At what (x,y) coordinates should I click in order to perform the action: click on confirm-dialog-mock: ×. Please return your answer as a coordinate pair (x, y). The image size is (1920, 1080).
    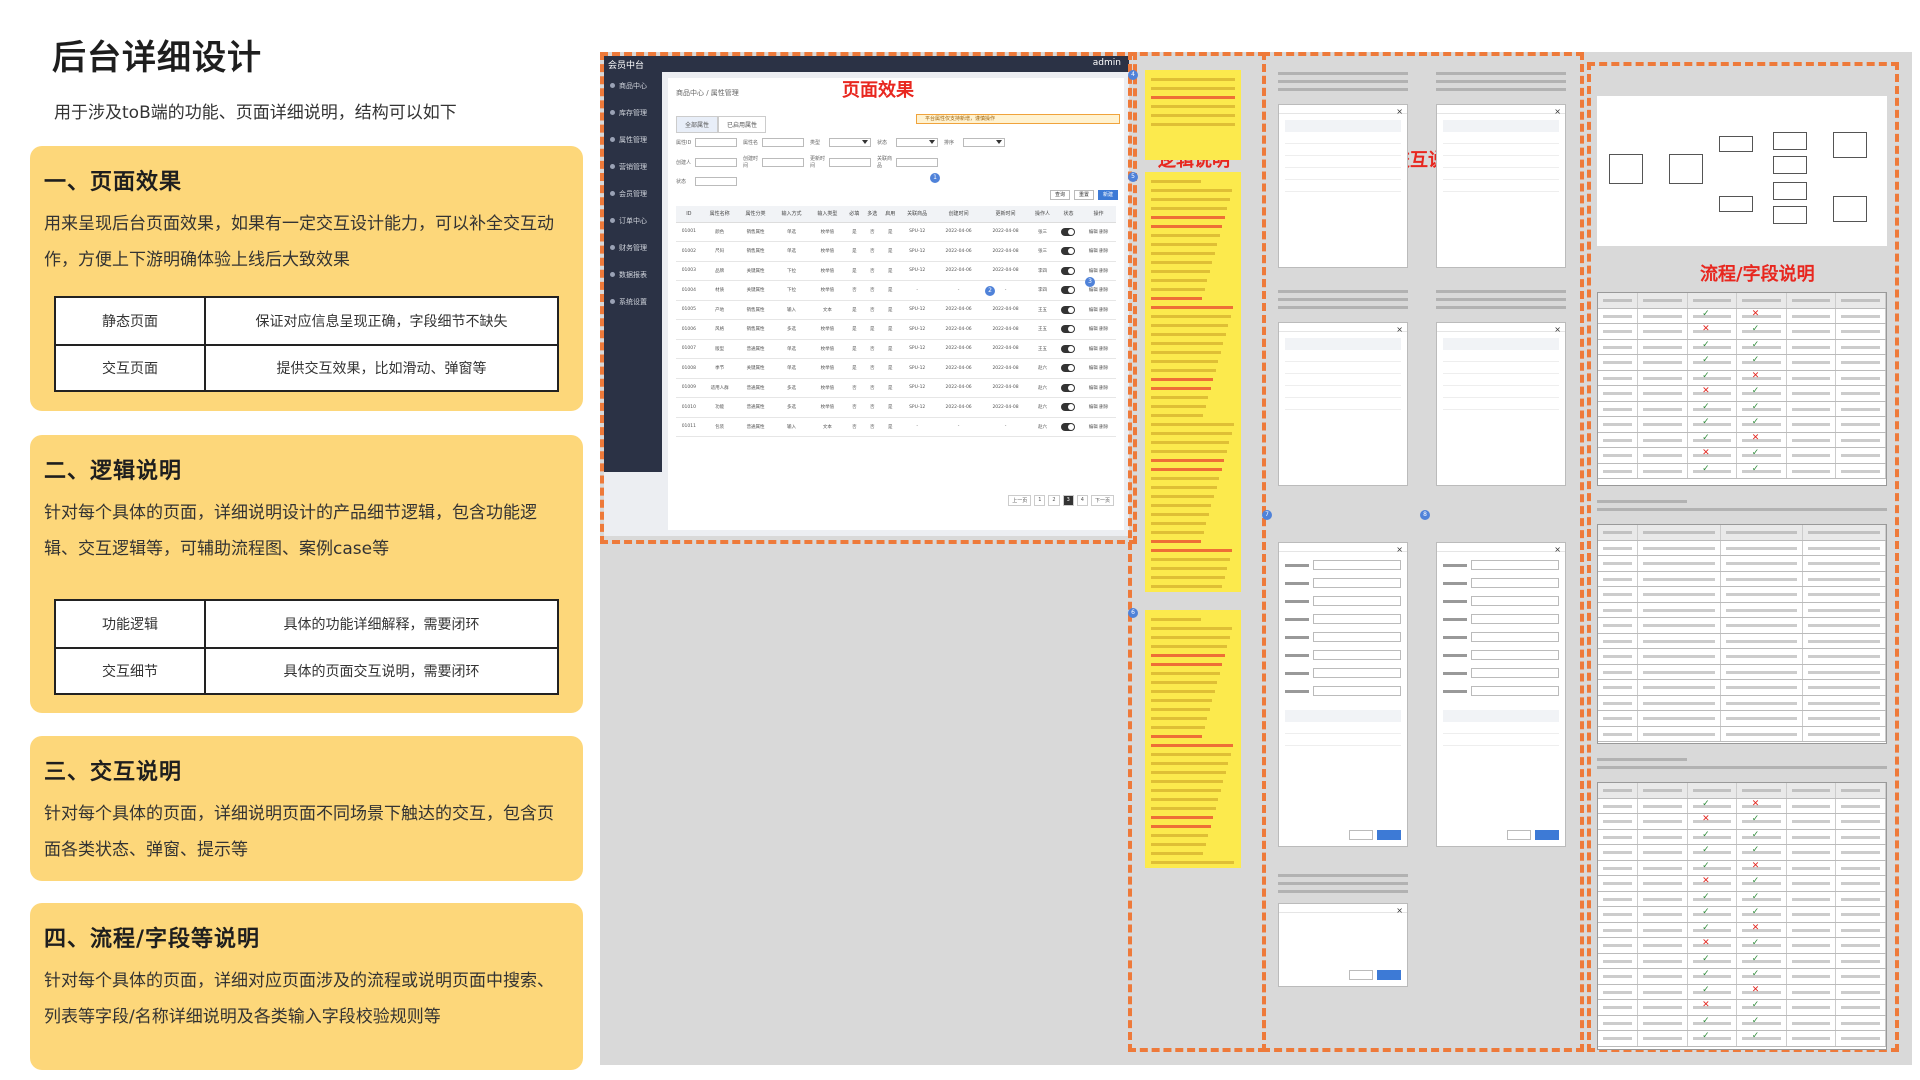
    Looking at the image, I should click on (1343, 945).